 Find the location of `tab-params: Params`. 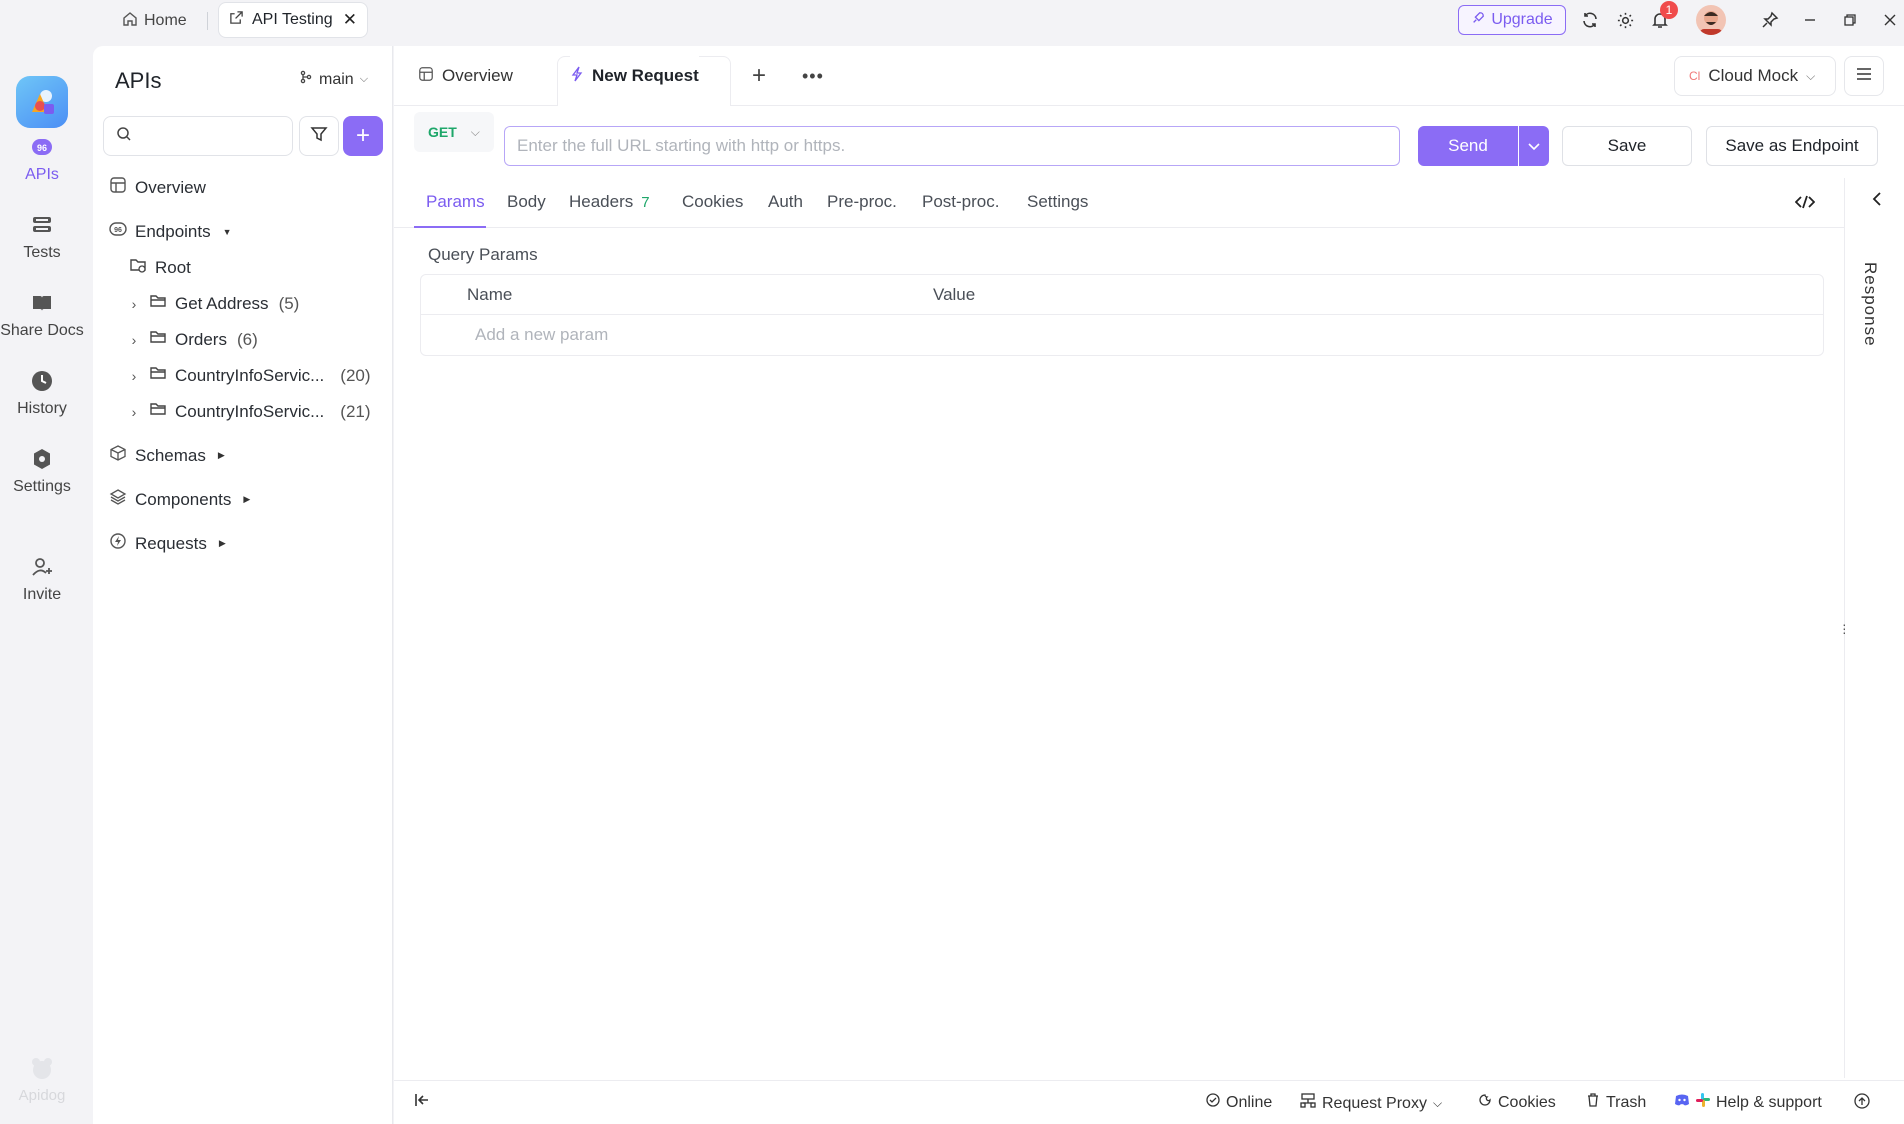

tab-params: Params is located at coordinates (455, 202).